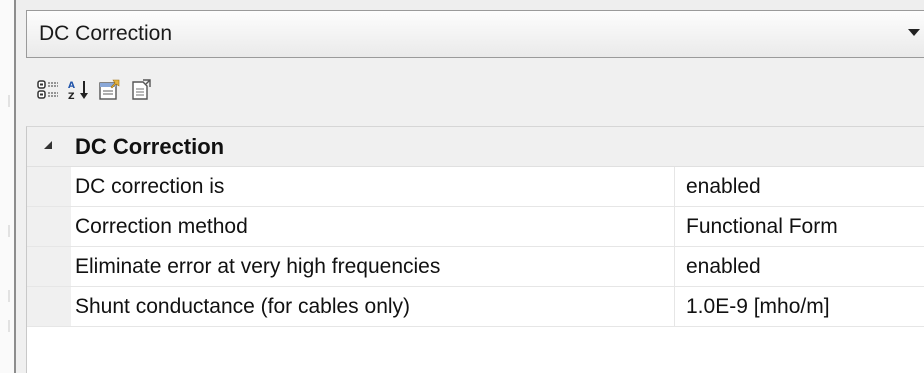  I want to click on property-row: Correction method Functional Form, so click(475, 227).